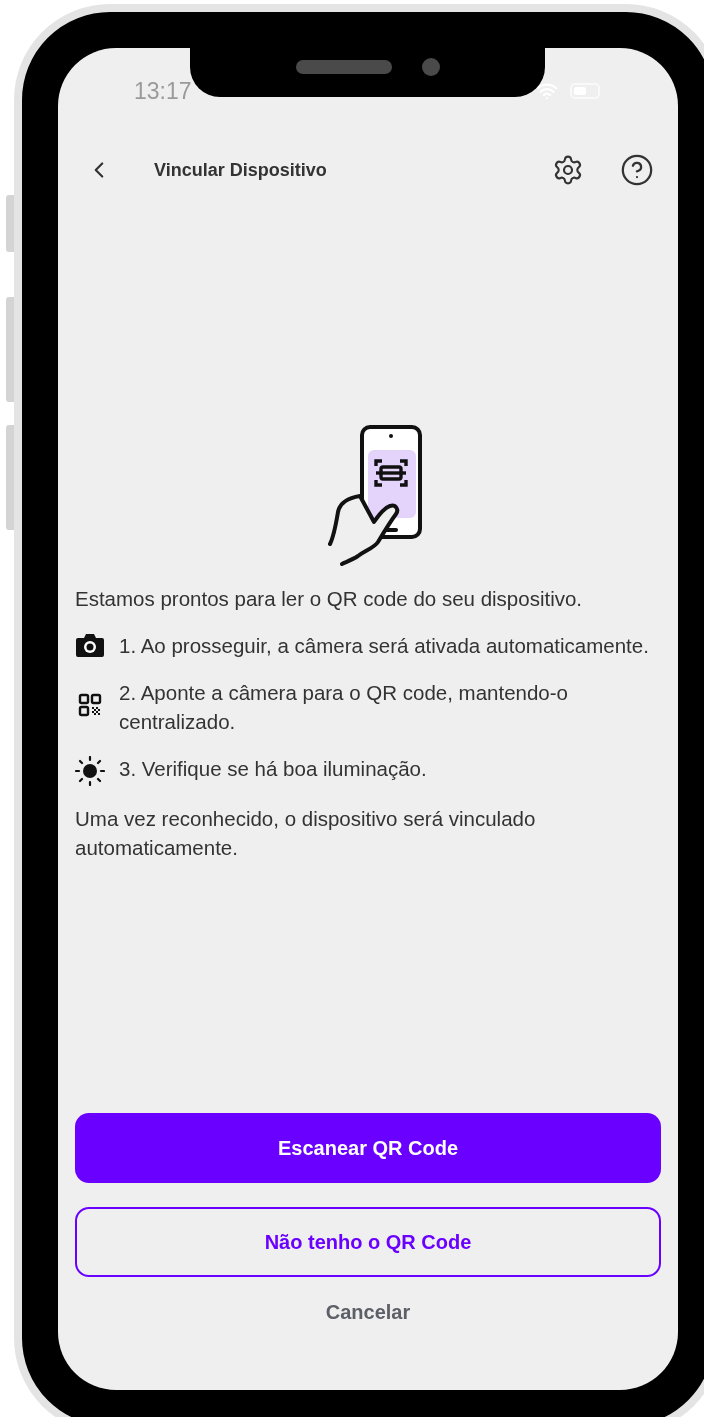  What do you see at coordinates (430, 66) in the screenshot?
I see `front-camera` at bounding box center [430, 66].